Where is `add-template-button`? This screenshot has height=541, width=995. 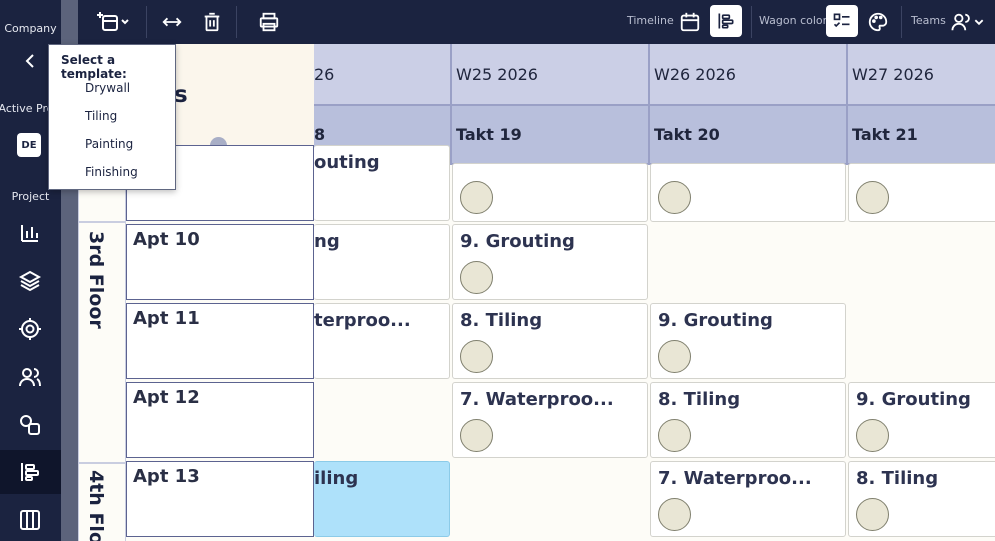
add-template-button is located at coordinates (112, 22).